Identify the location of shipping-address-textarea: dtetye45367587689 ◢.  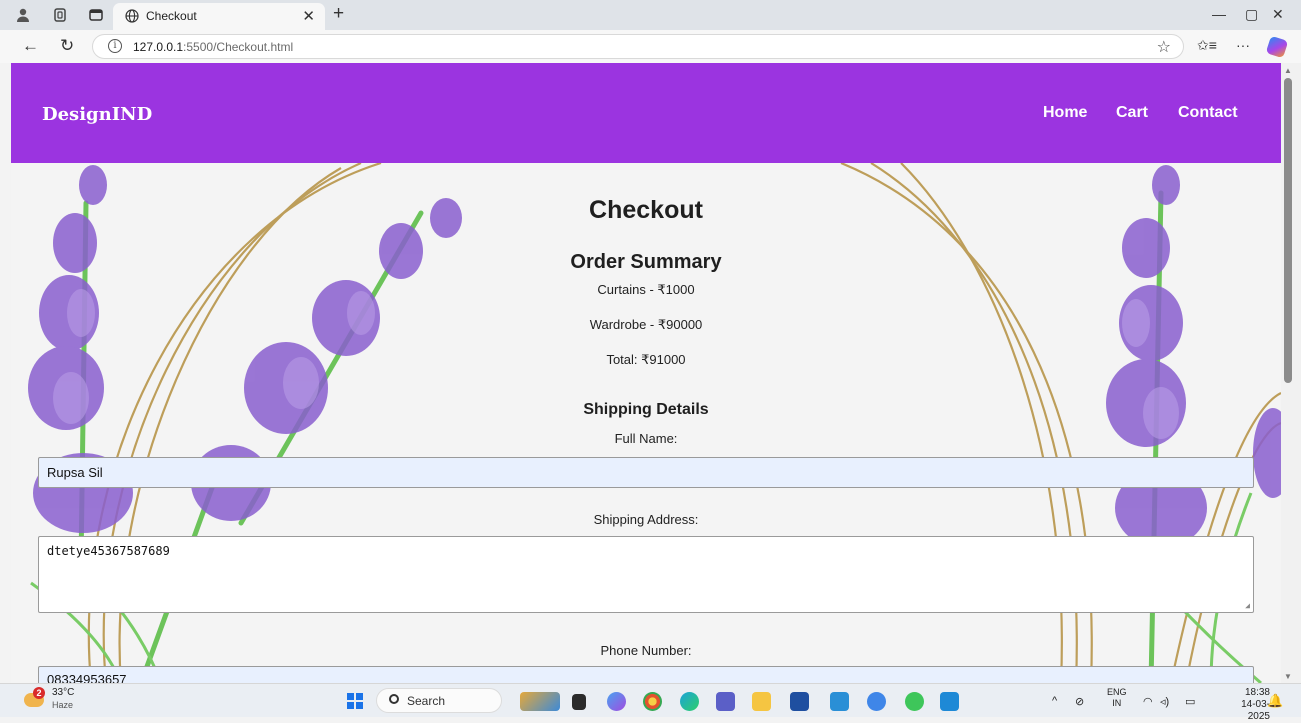
(646, 574).